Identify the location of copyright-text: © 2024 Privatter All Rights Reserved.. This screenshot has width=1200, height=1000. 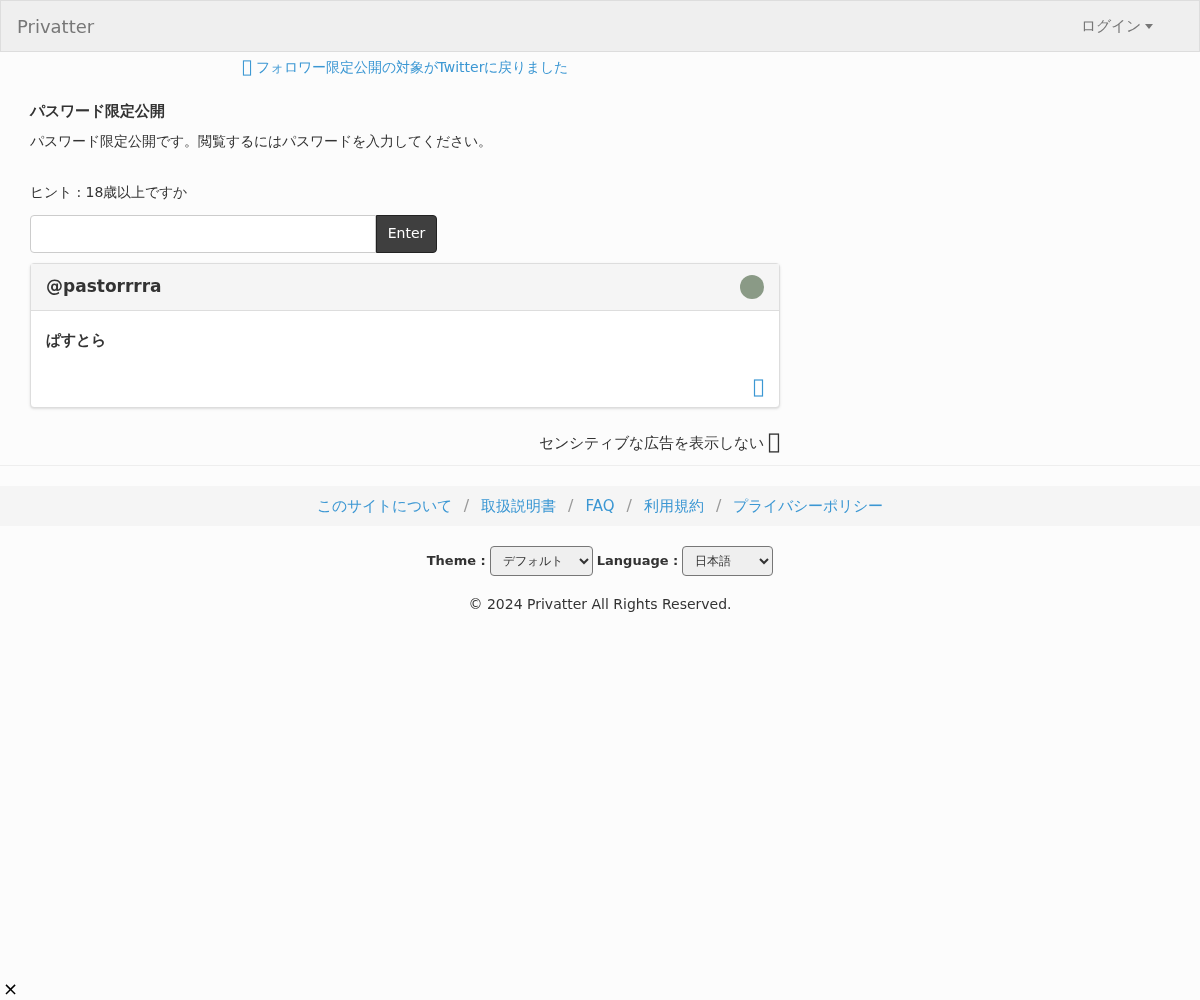
(600, 604).